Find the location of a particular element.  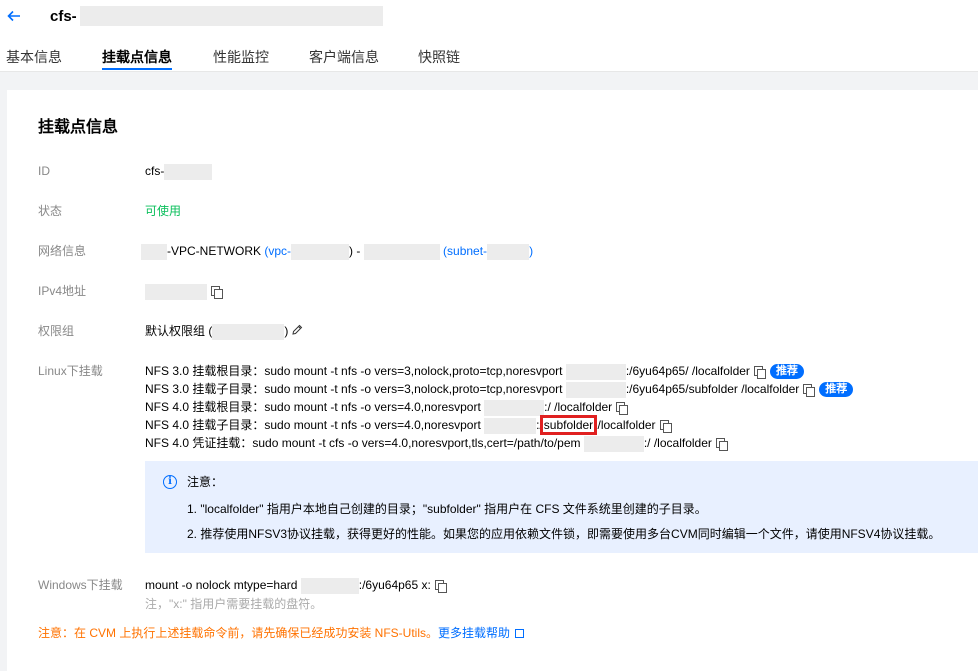

redacted-network is located at coordinates (154, 251).